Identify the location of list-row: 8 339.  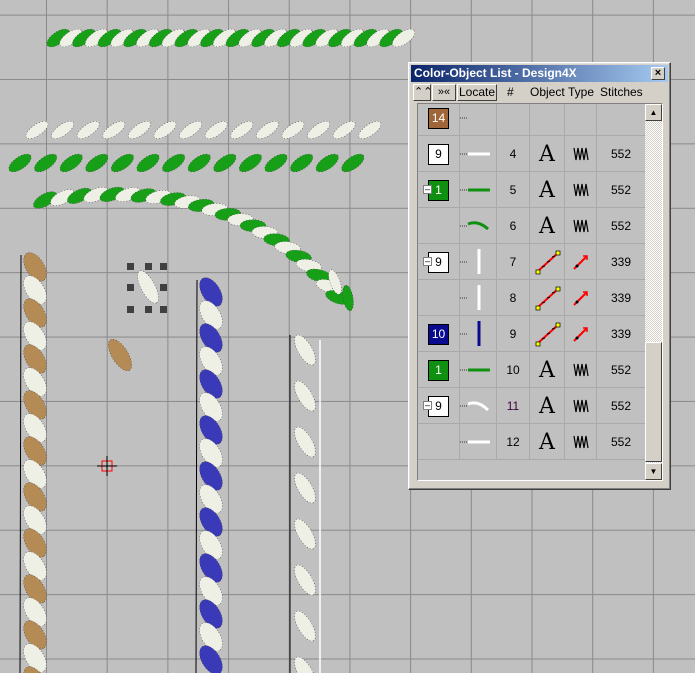
(532, 298).